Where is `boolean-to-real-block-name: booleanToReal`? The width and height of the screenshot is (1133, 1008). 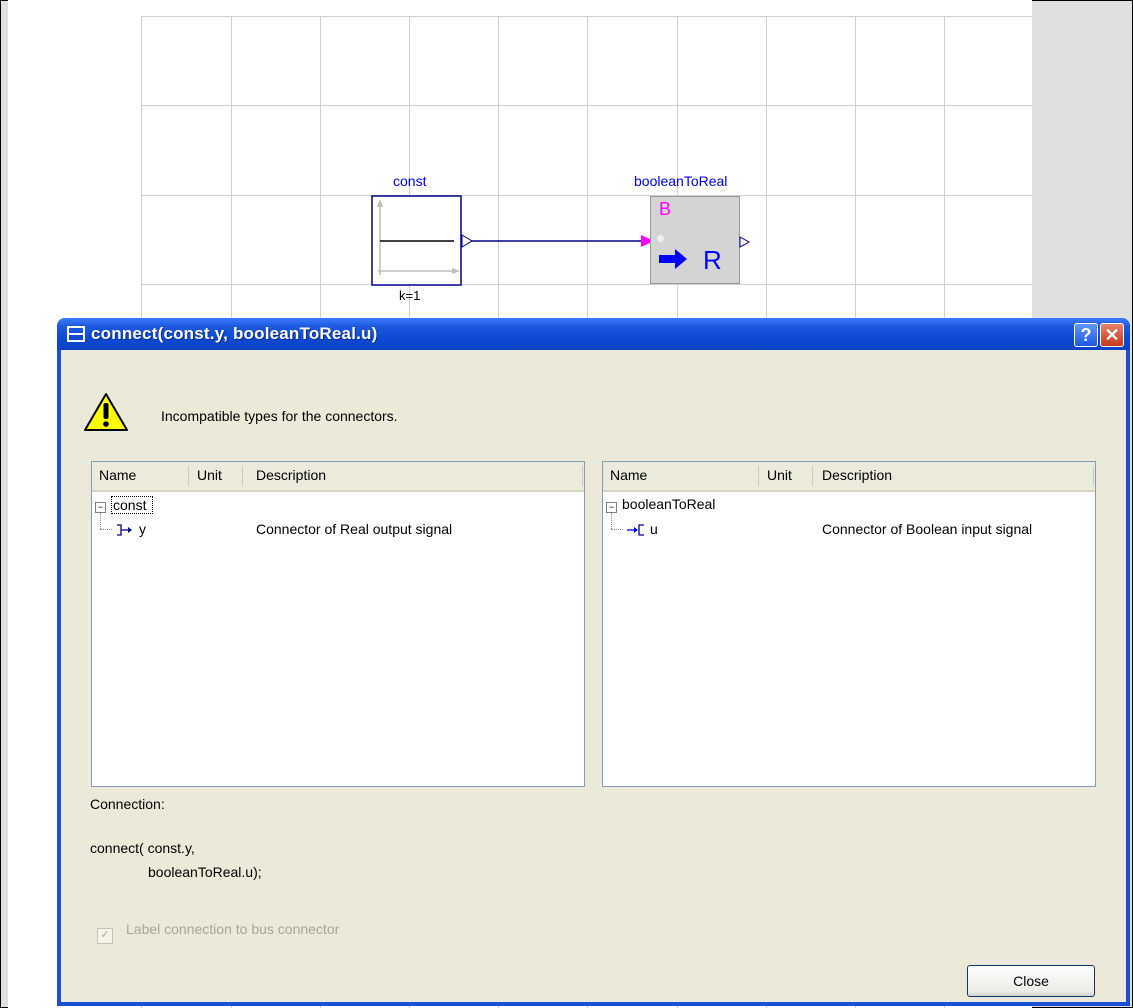 boolean-to-real-block-name: booleanToReal is located at coordinates (681, 181).